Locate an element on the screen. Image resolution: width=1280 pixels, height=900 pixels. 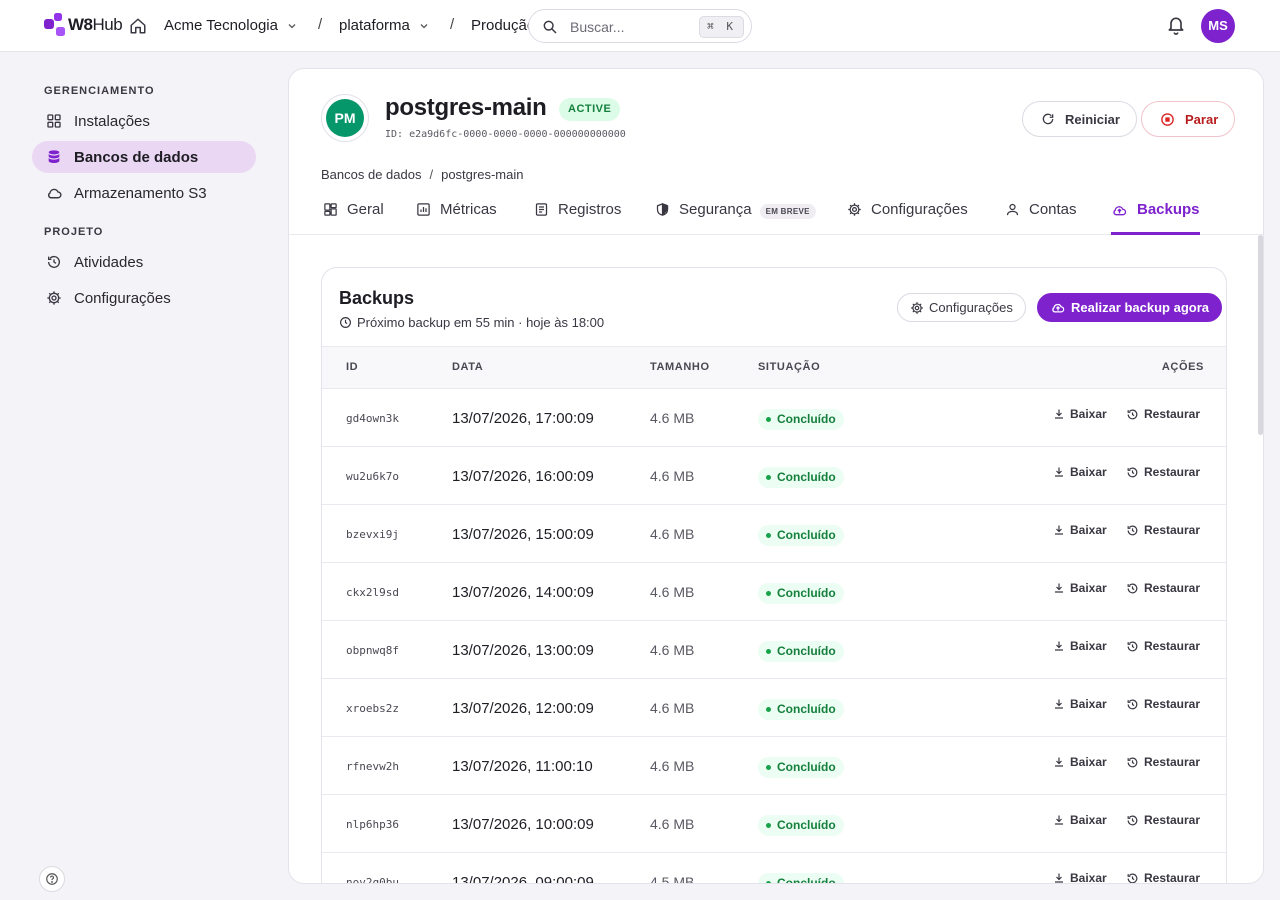
project-selector: plataforma is located at coordinates (384, 25).